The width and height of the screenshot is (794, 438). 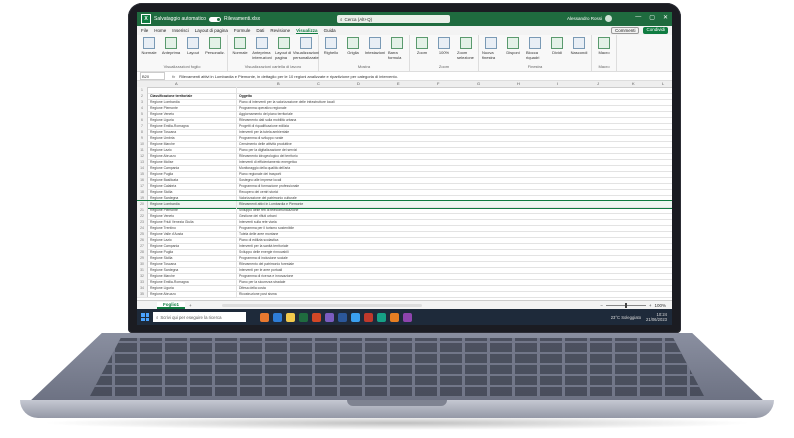 I want to click on minimize-button: —, so click(x=638, y=17).